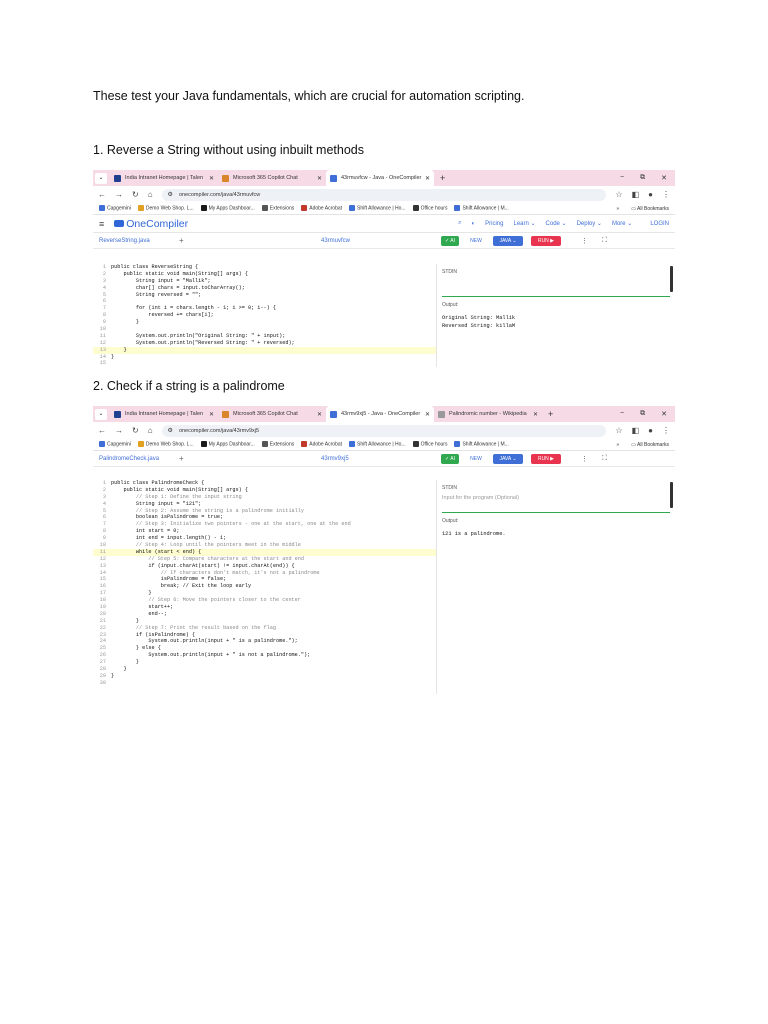  What do you see at coordinates (556, 223) in the screenshot?
I see `nav-code: Code ⌄` at bounding box center [556, 223].